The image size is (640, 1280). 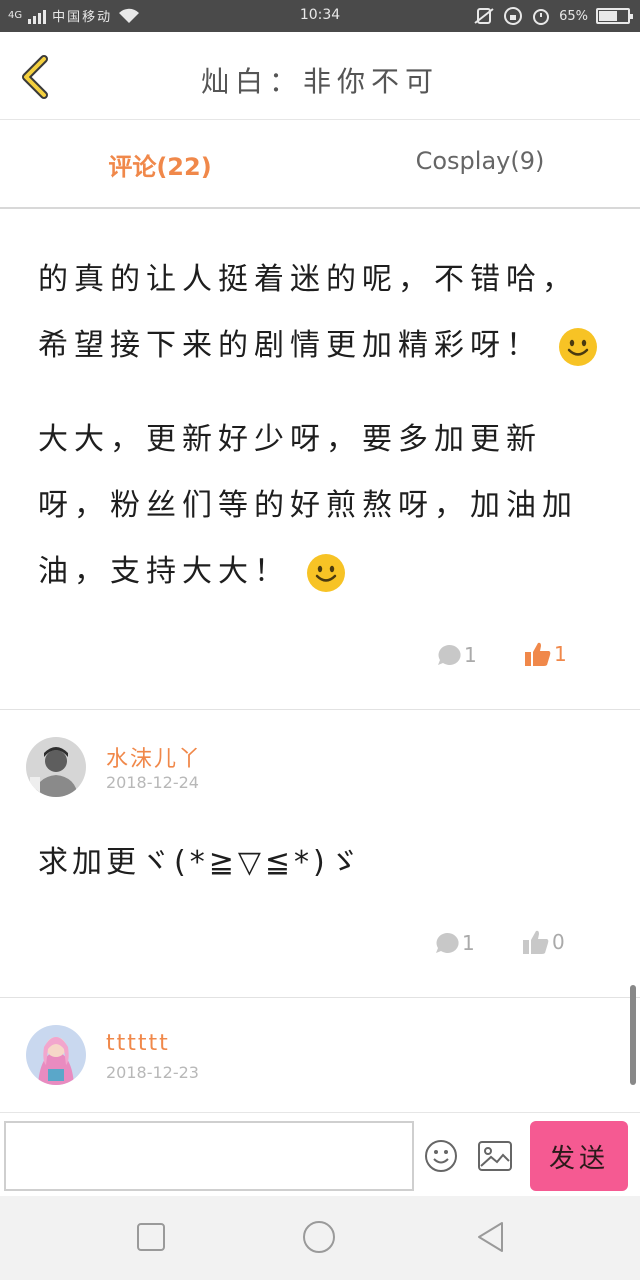 What do you see at coordinates (138, 1043) in the screenshot?
I see `comment-username: tttttt` at bounding box center [138, 1043].